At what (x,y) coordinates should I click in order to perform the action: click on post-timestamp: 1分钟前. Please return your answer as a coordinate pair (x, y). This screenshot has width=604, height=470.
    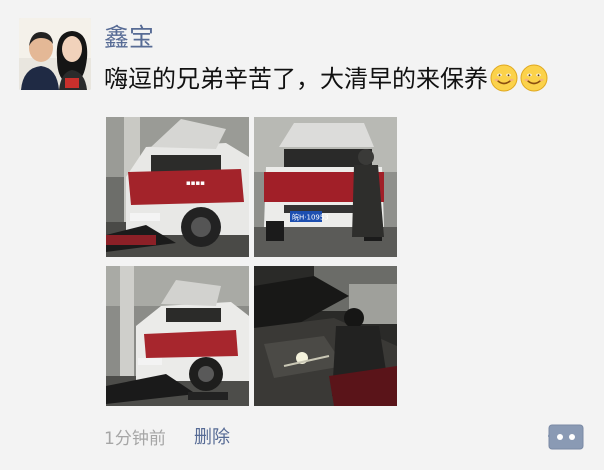
    Looking at the image, I should click on (135, 439).